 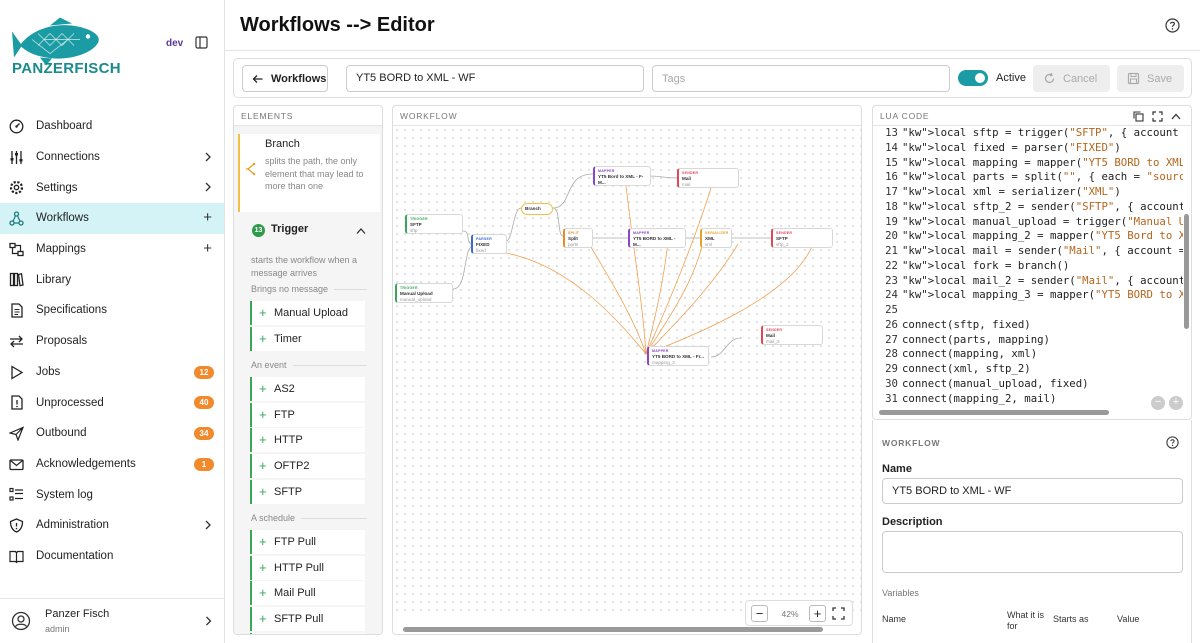 What do you see at coordinates (16, 157) in the screenshot?
I see `connections-icon` at bounding box center [16, 157].